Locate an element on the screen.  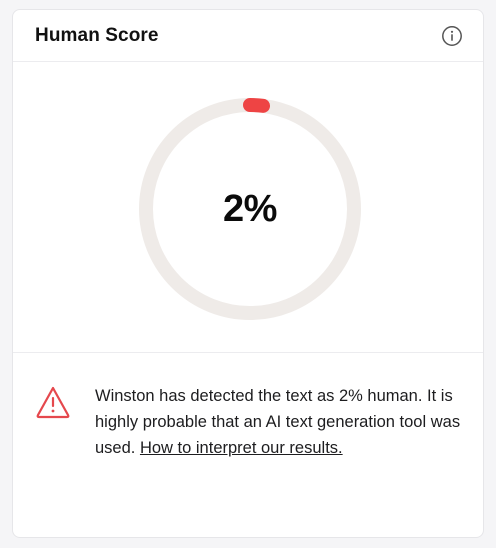
warning-mark-line is located at coordinates (53, 402).